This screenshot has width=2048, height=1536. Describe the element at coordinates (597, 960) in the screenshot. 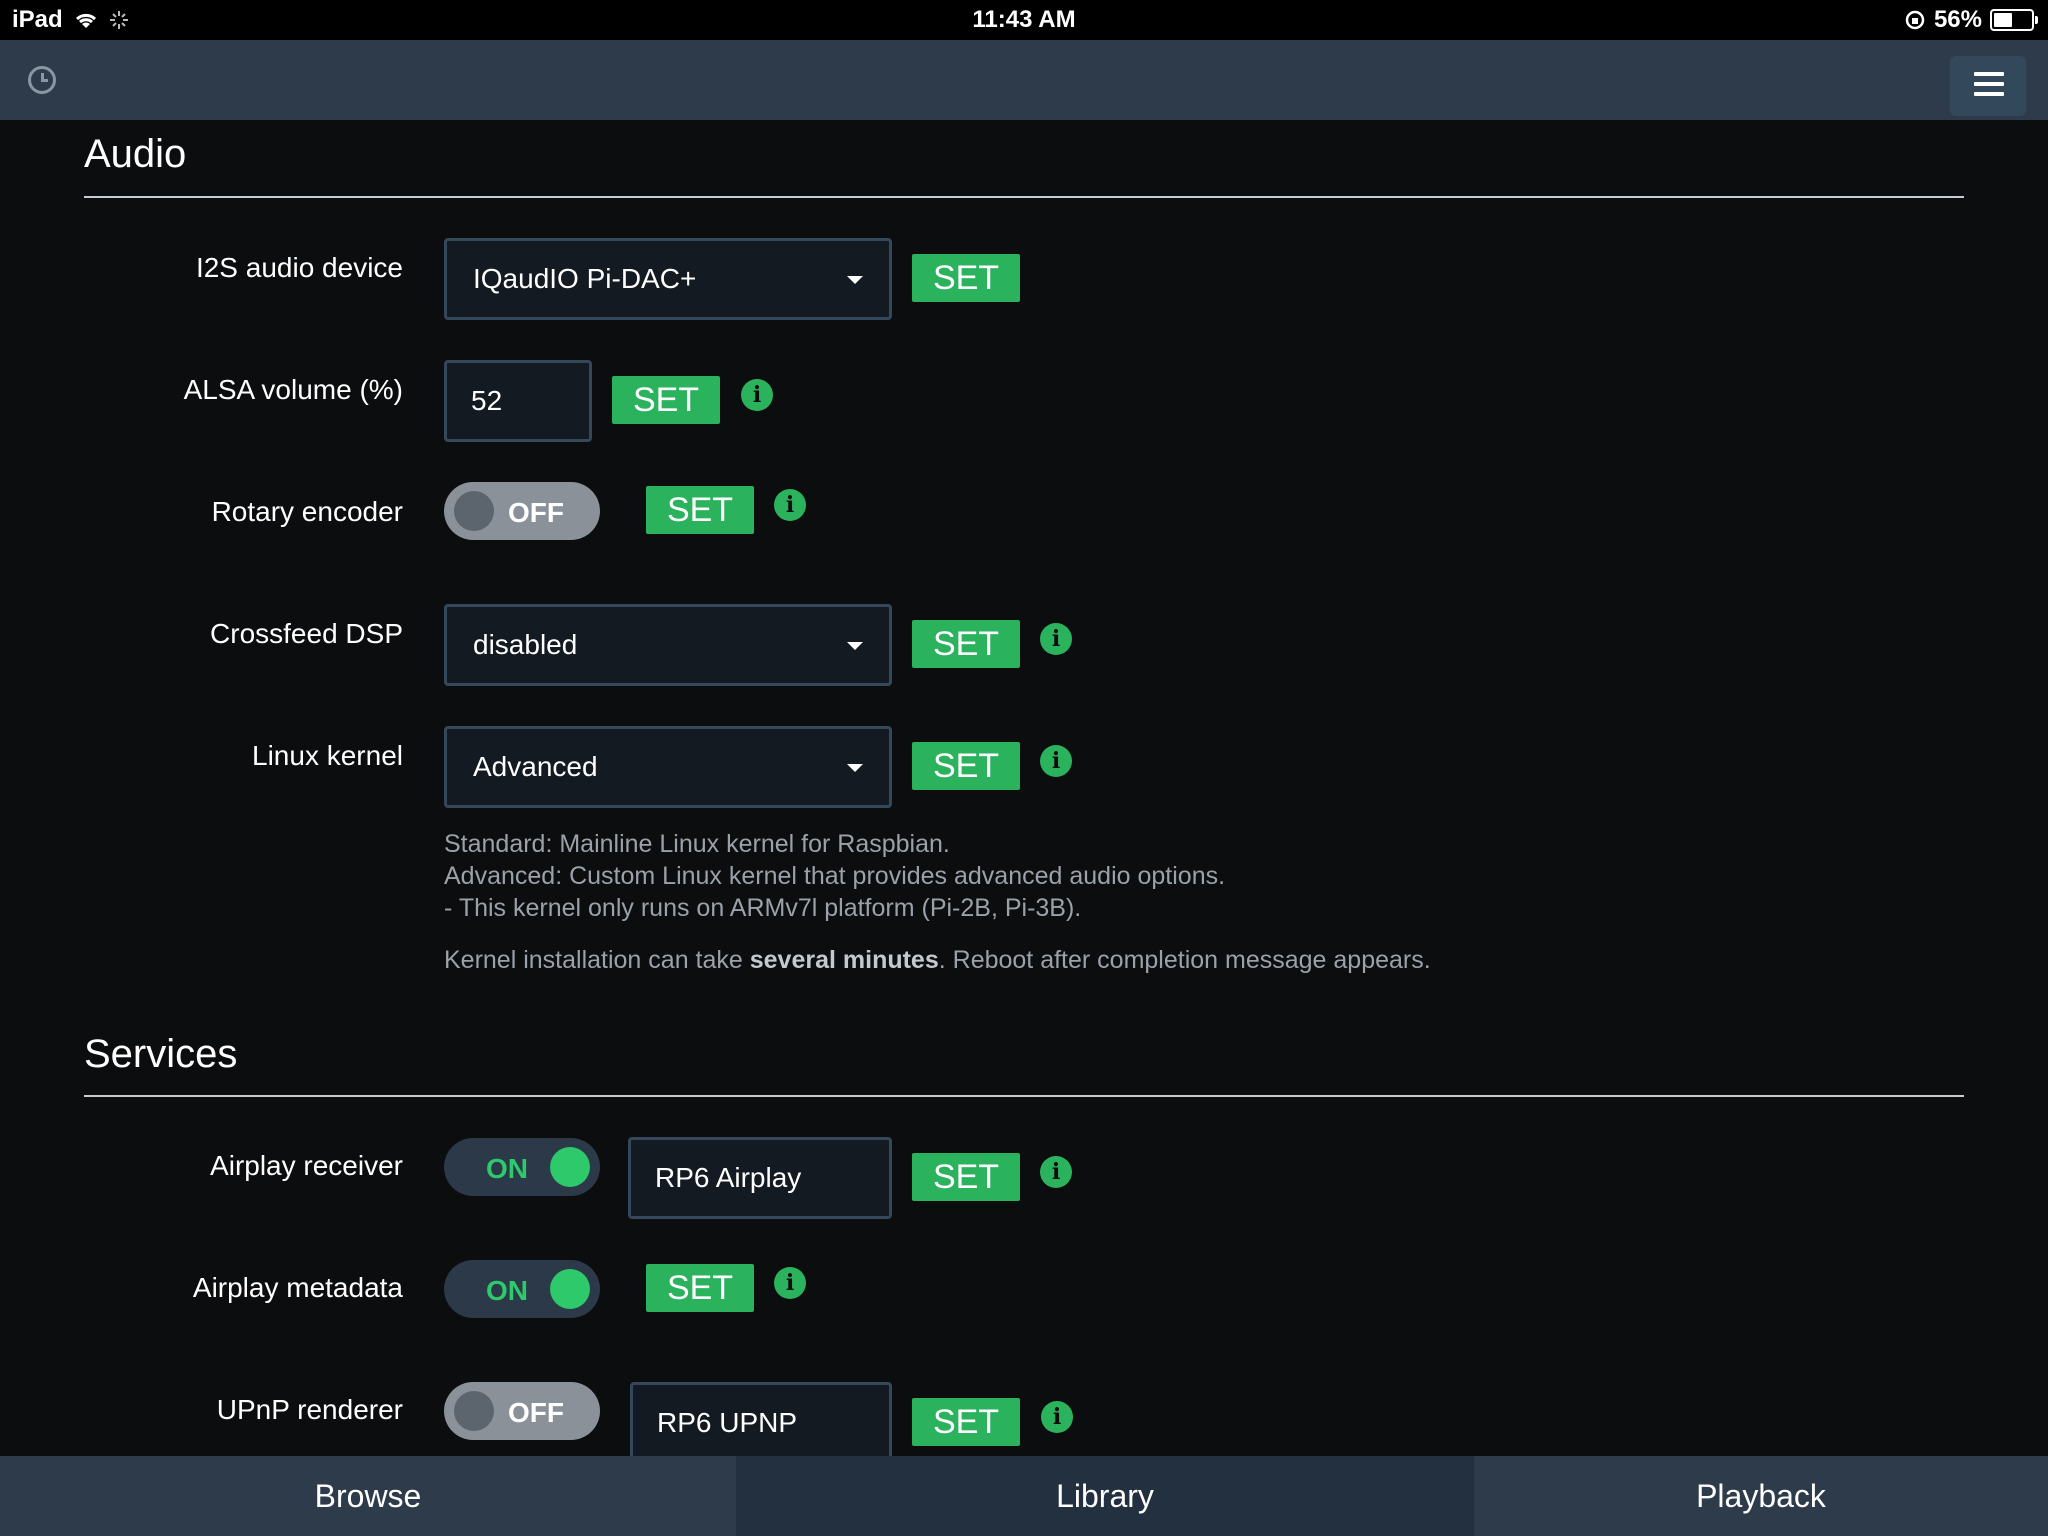

I see `kernel-note-text: Kernel installation can take` at that location.